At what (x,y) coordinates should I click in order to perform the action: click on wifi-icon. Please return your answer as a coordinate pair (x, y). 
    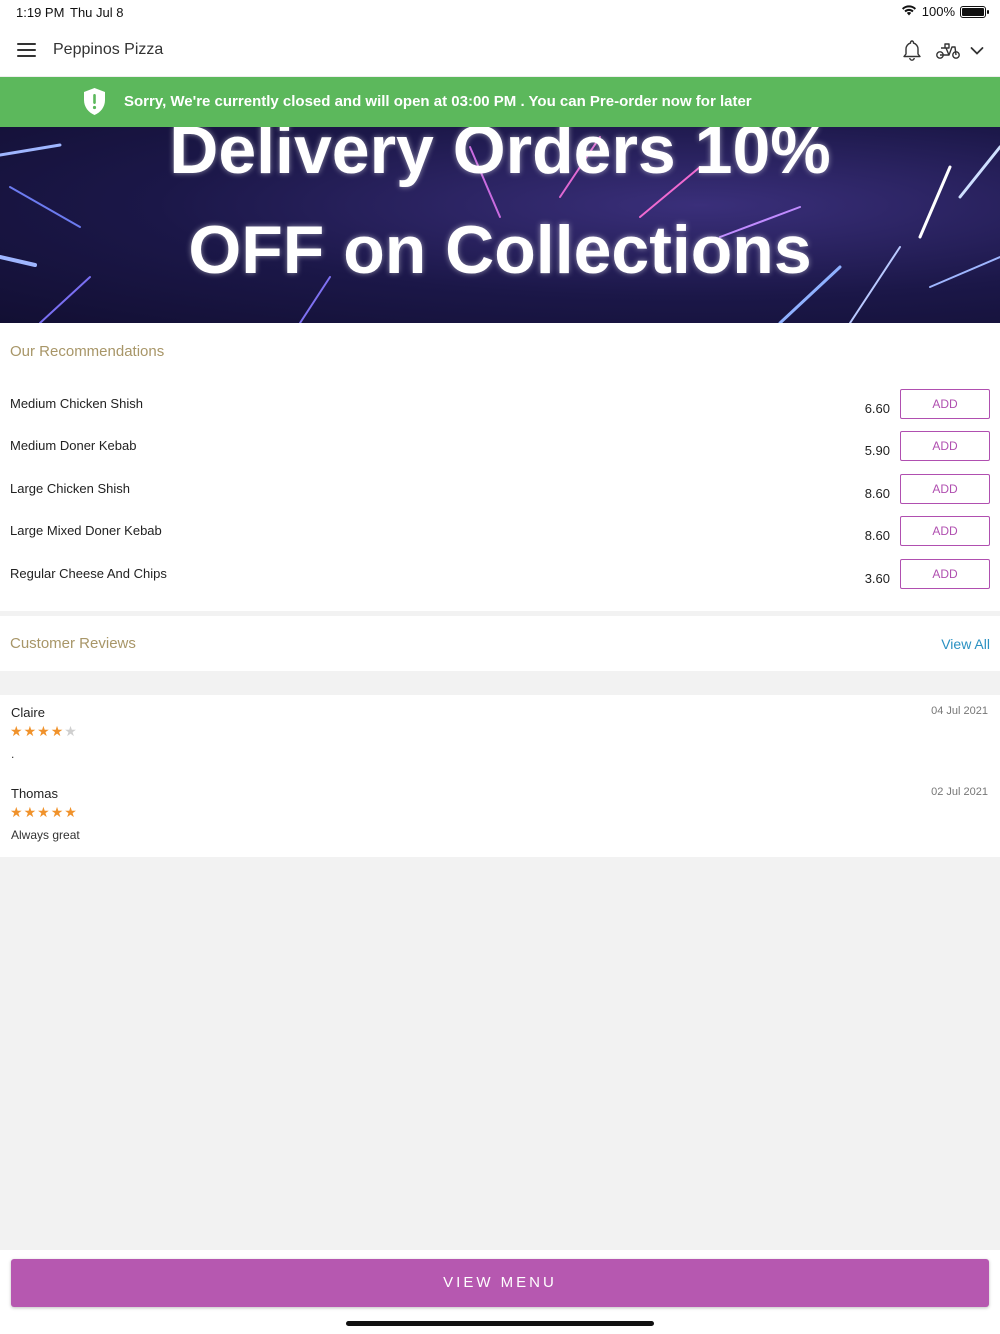
    Looking at the image, I should click on (909, 11).